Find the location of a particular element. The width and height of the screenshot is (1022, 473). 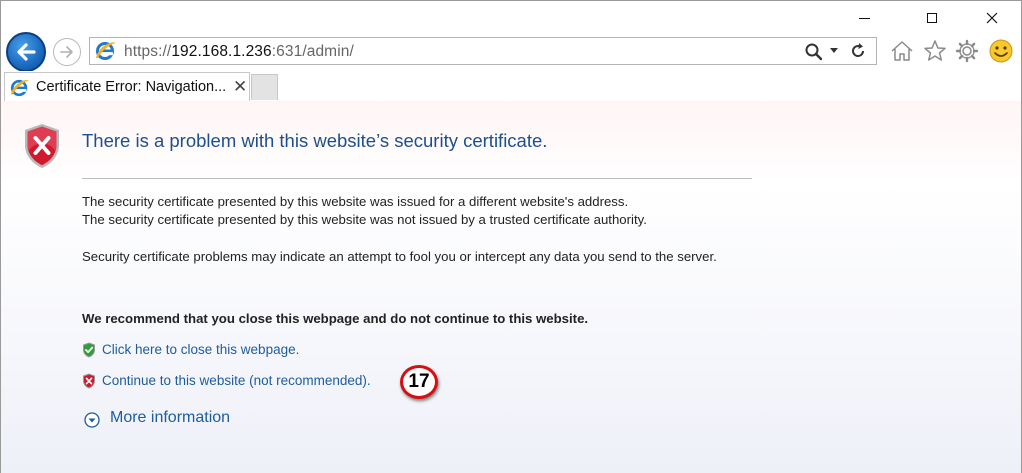

tab-certificate-error: Certificate Error: Navigation... ✕ is located at coordinates (127, 86).